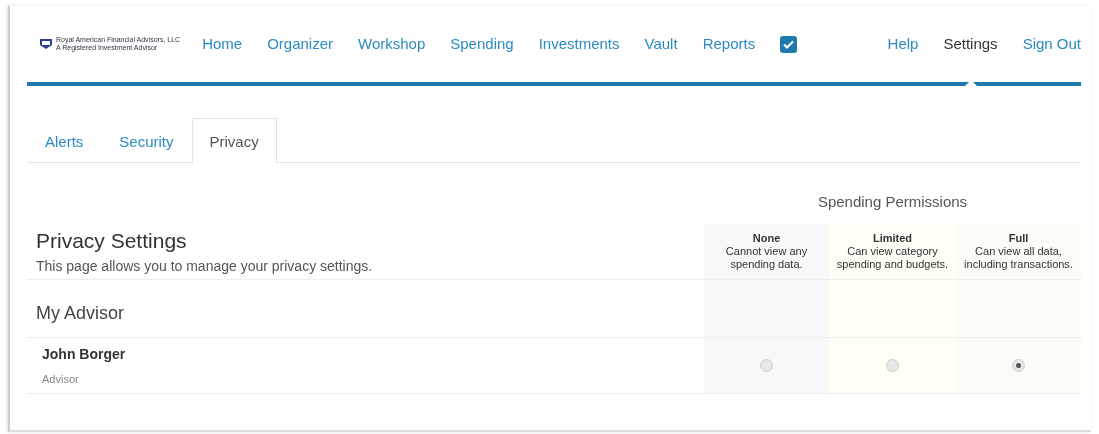  I want to click on nav-link: Sign Out, so click(1051, 44).